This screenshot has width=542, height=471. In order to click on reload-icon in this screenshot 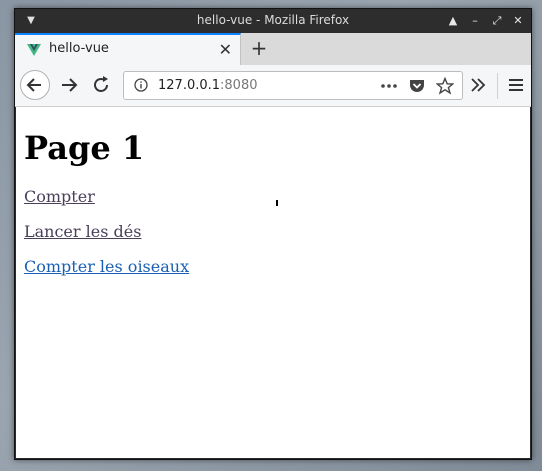, I will do `click(101, 85)`.